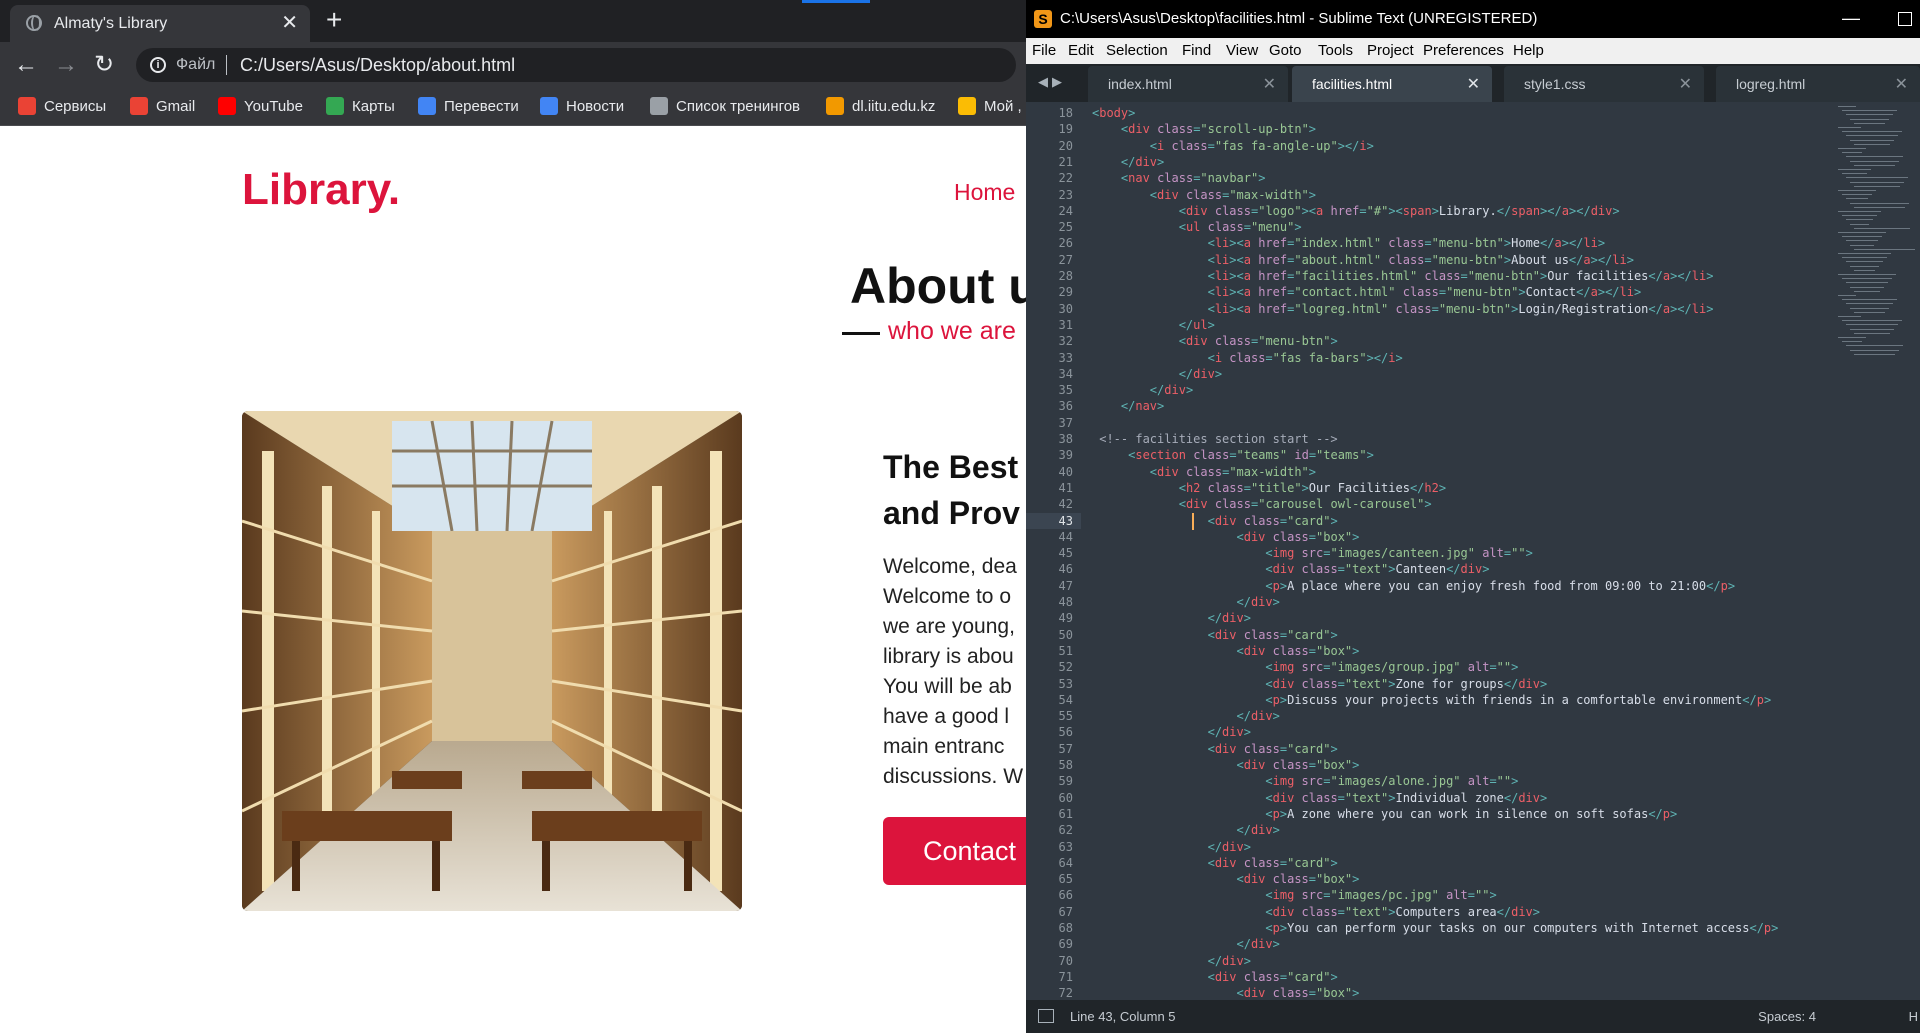 The height and width of the screenshot is (1033, 1920). Describe the element at coordinates (26, 65) in the screenshot. I see `back-arrow-icon: ←` at that location.